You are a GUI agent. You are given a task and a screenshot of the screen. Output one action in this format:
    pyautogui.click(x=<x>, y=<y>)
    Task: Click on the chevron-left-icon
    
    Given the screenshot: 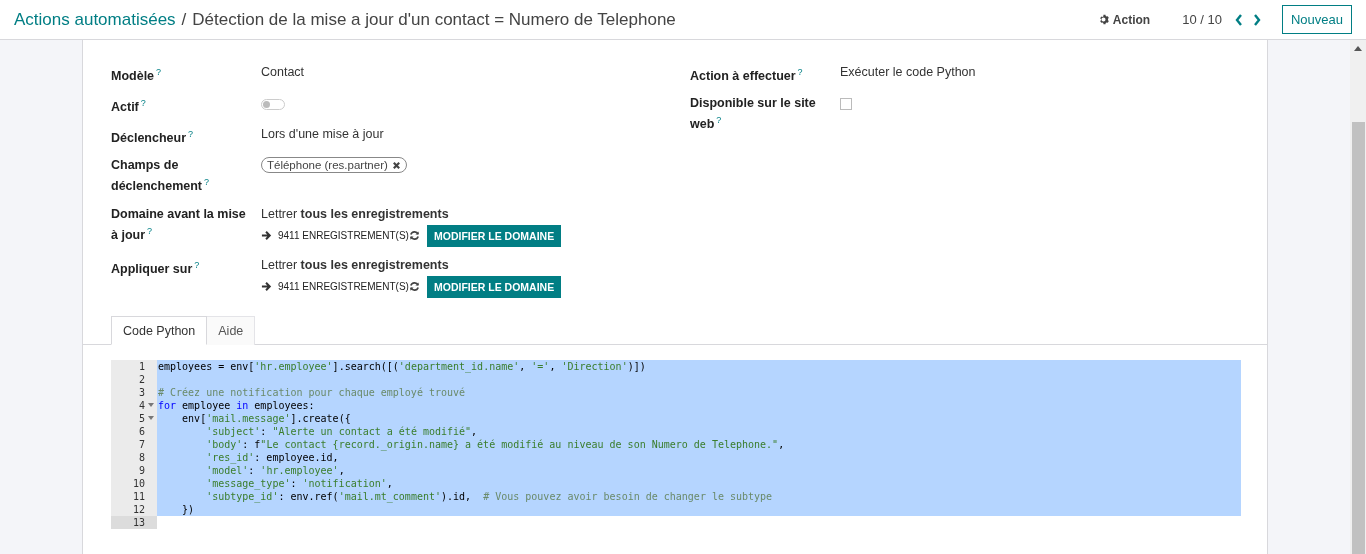 What is the action you would take?
    pyautogui.click(x=1238, y=19)
    